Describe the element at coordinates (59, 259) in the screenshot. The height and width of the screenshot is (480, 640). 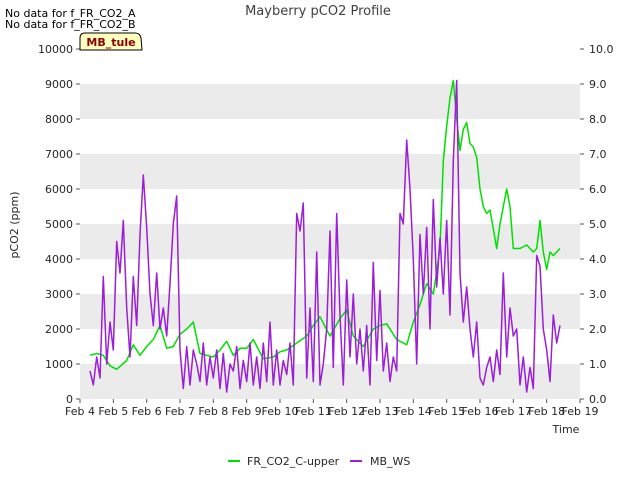
I see `y-tick-label: 4000` at that location.